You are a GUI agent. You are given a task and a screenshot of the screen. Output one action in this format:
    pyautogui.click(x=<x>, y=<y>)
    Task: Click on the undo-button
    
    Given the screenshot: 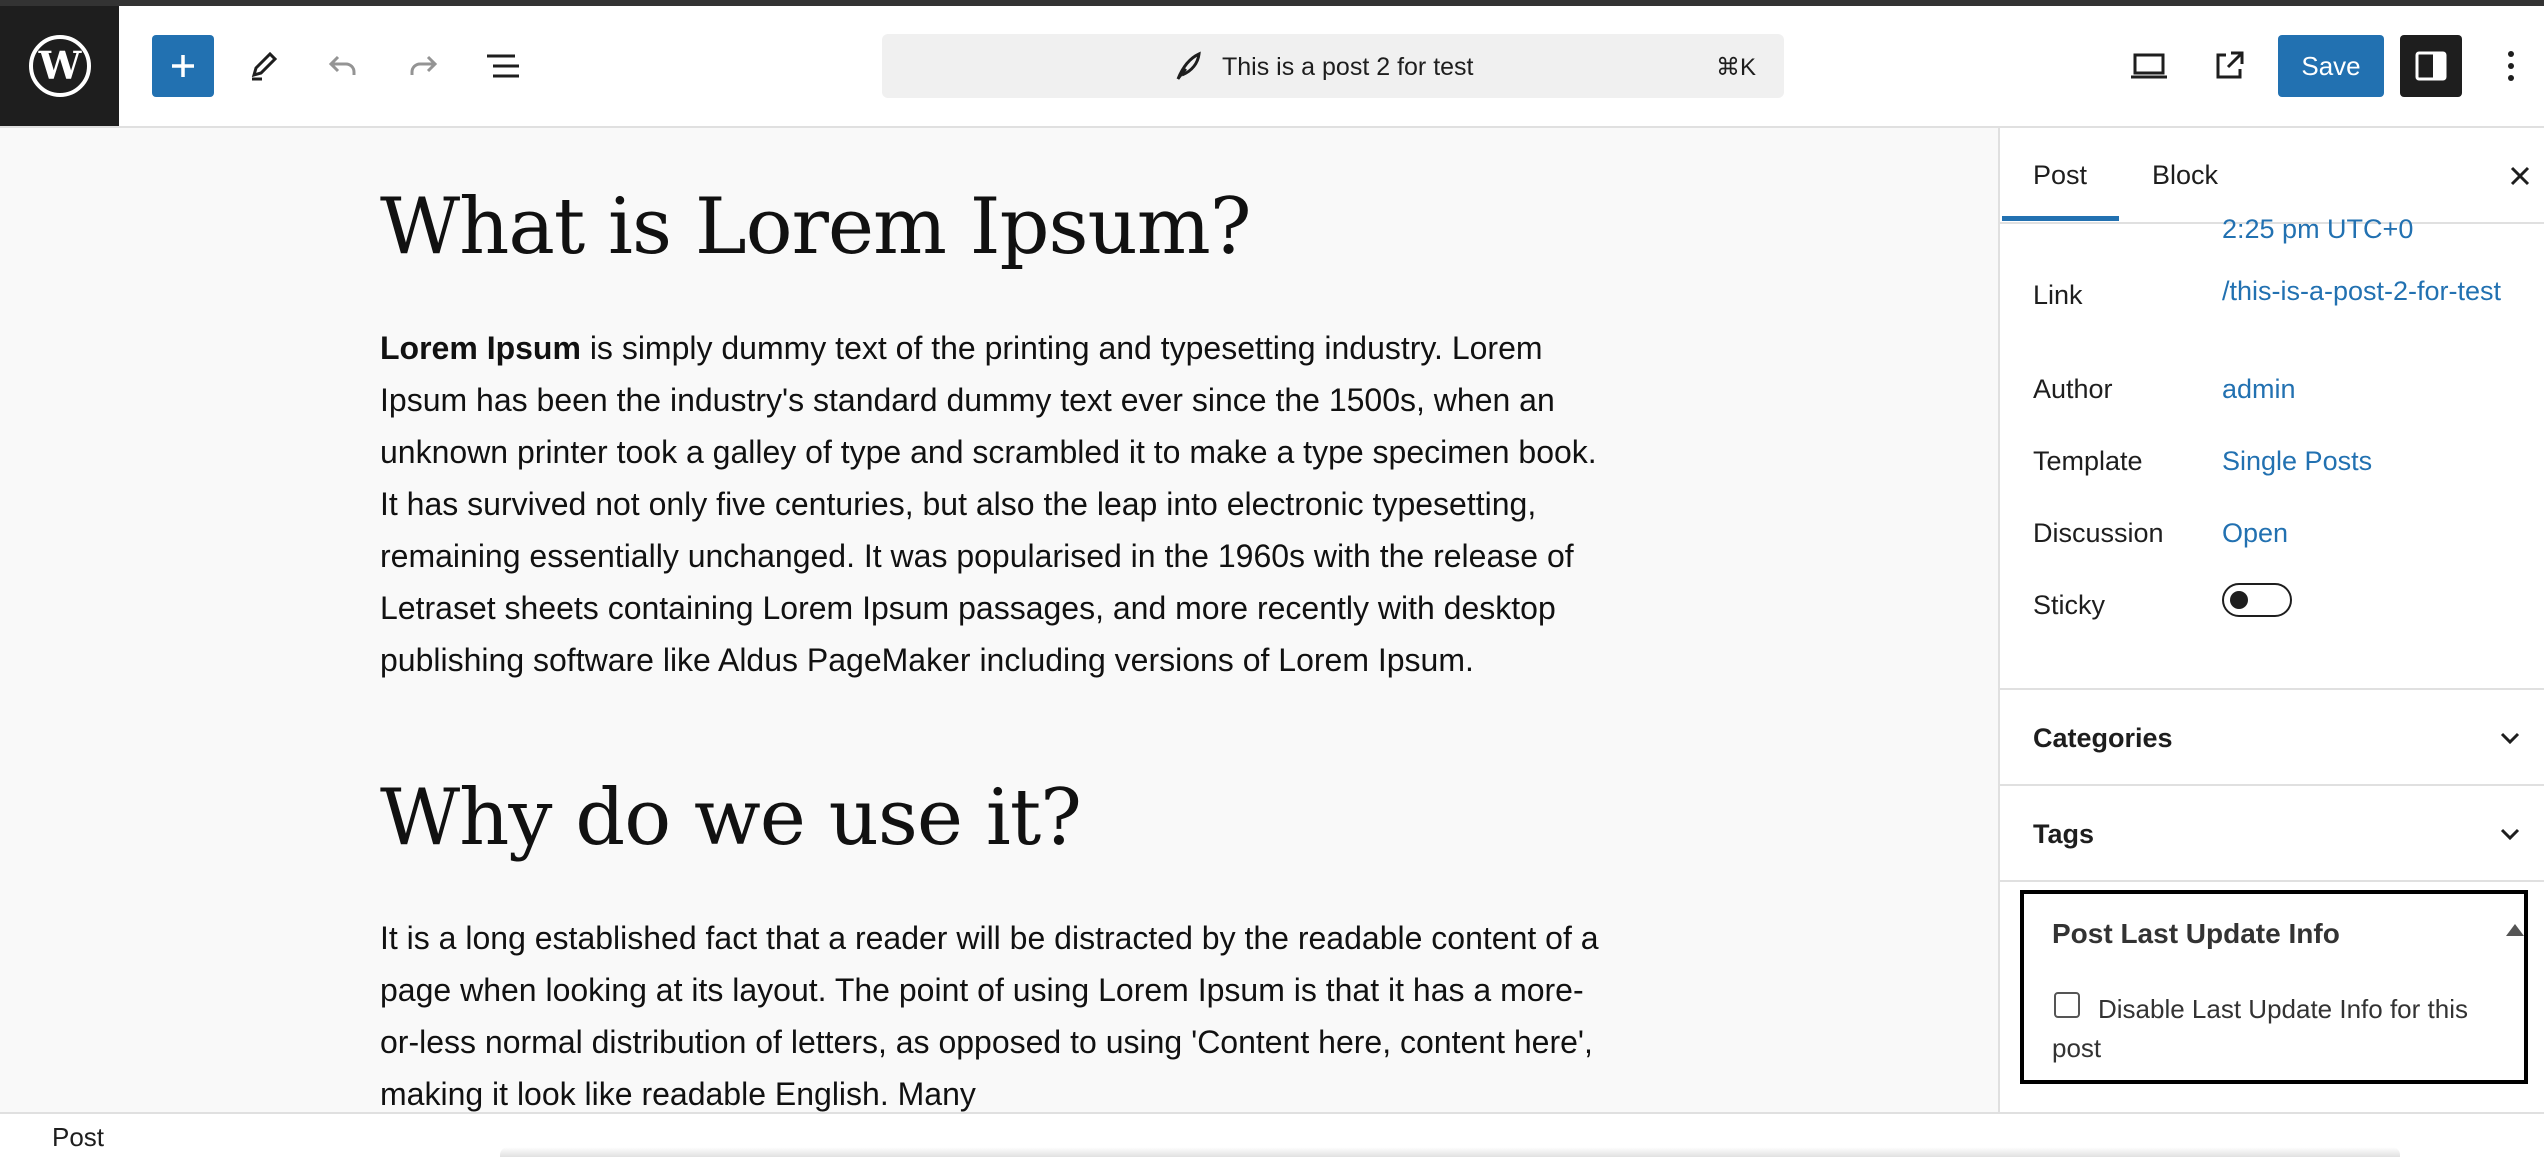 What is the action you would take?
    pyautogui.click(x=343, y=66)
    